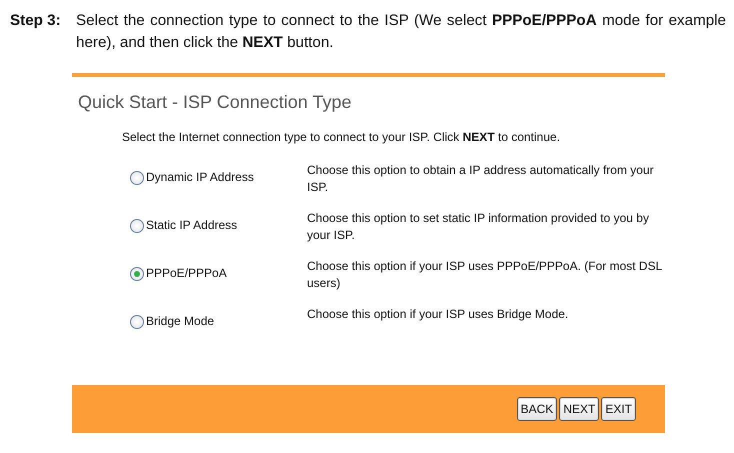 Image resolution: width=734 pixels, height=453 pixels. I want to click on panel-title: Quick Start - ISP Connection Type, so click(214, 102).